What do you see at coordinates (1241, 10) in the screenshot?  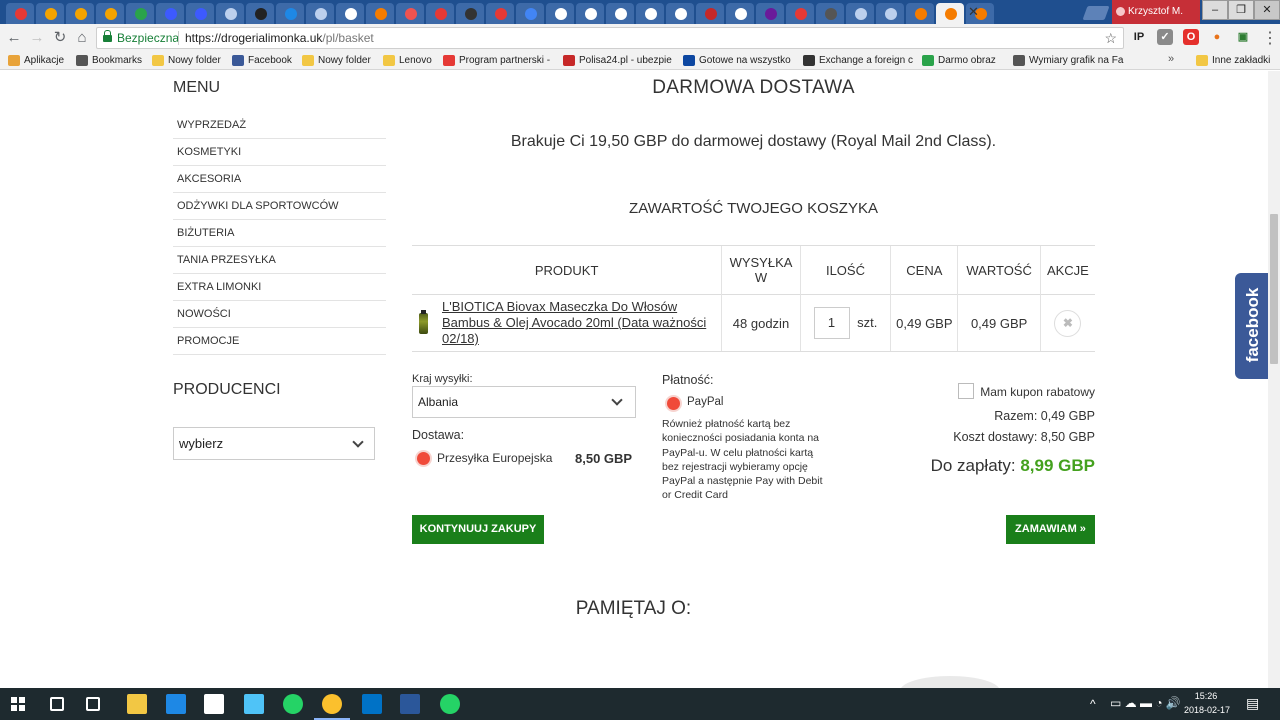 I see `maximize-button: ❐` at bounding box center [1241, 10].